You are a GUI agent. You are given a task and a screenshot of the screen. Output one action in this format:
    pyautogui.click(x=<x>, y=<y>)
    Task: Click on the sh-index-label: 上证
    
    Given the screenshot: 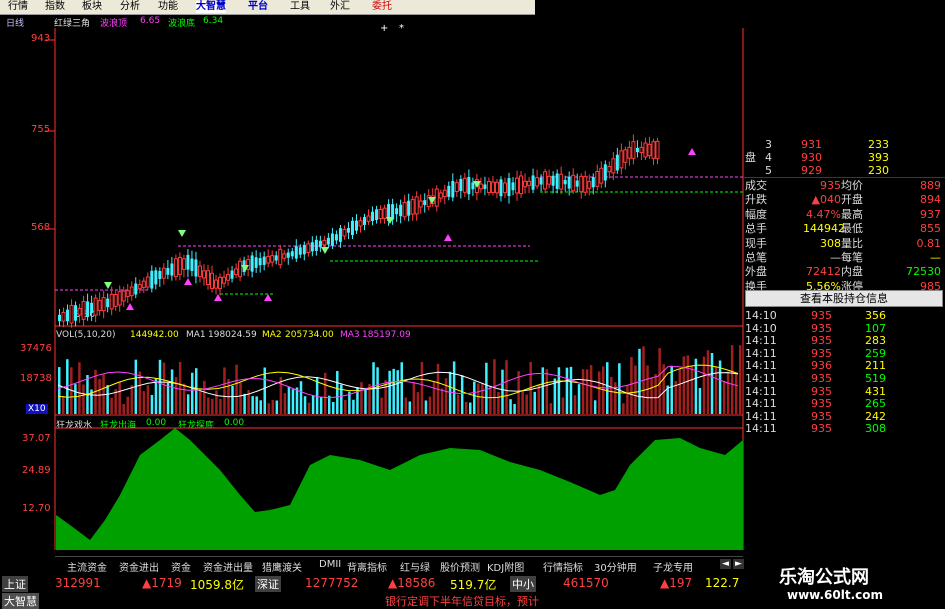 What is the action you would take?
    pyautogui.click(x=15, y=584)
    